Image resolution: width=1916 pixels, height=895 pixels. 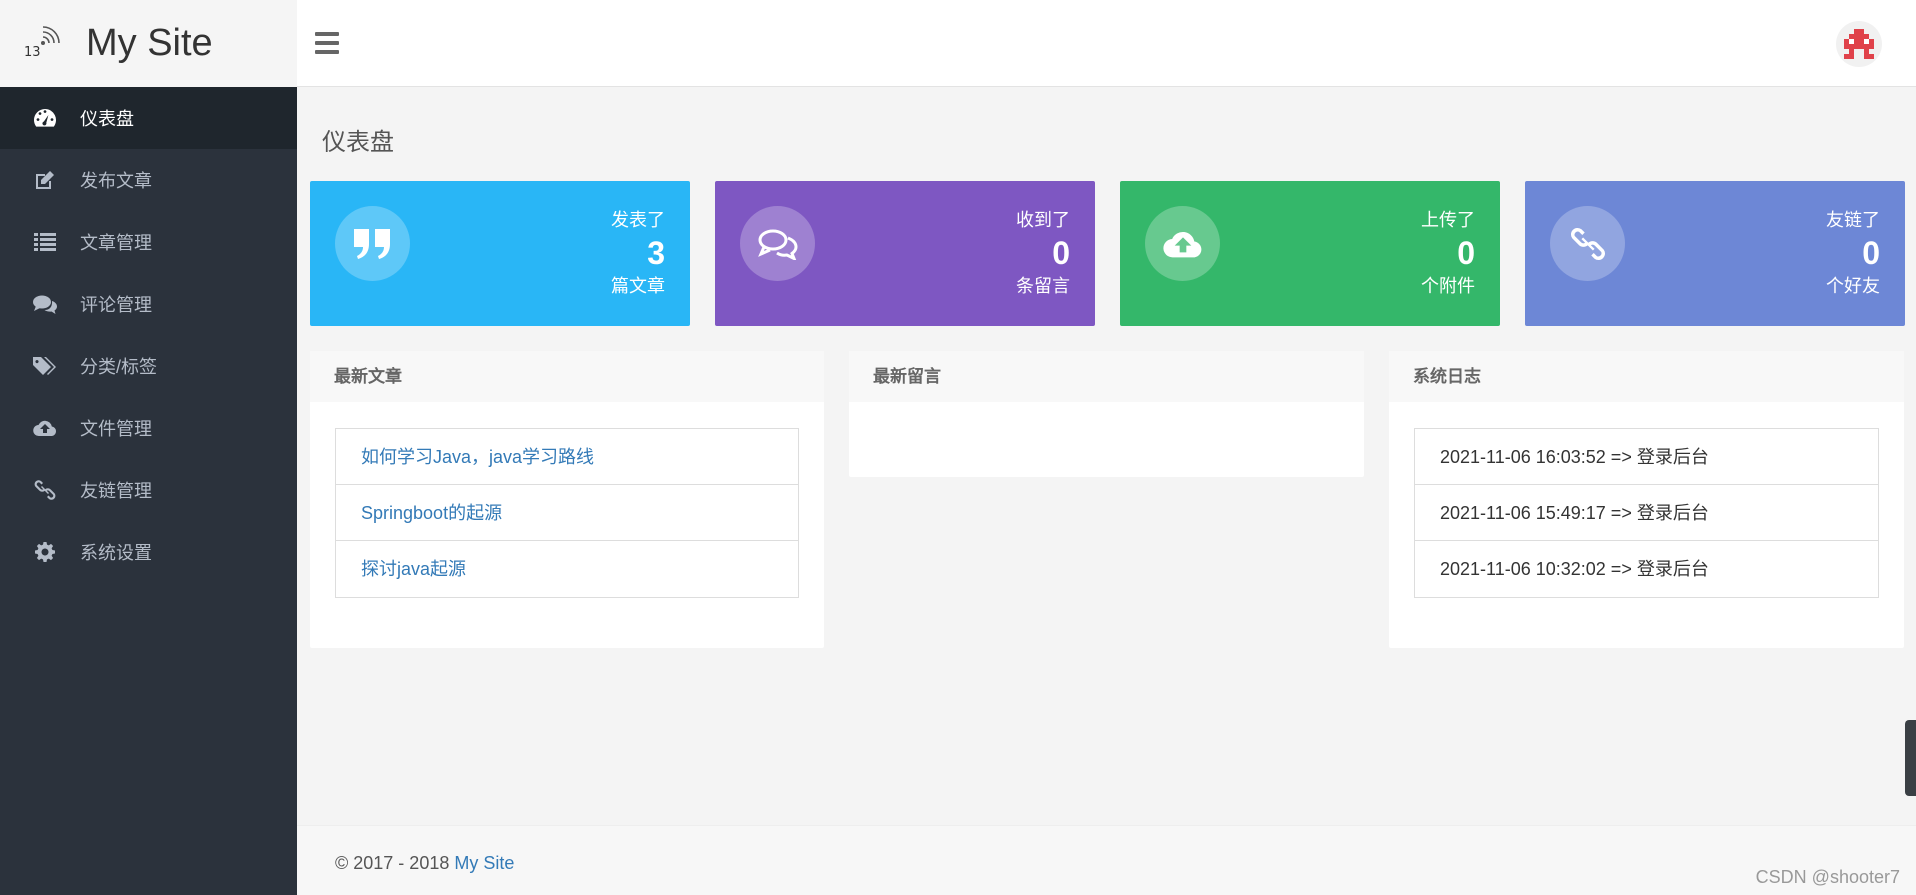 What do you see at coordinates (1910, 758) in the screenshot?
I see `side-panel-handle` at bounding box center [1910, 758].